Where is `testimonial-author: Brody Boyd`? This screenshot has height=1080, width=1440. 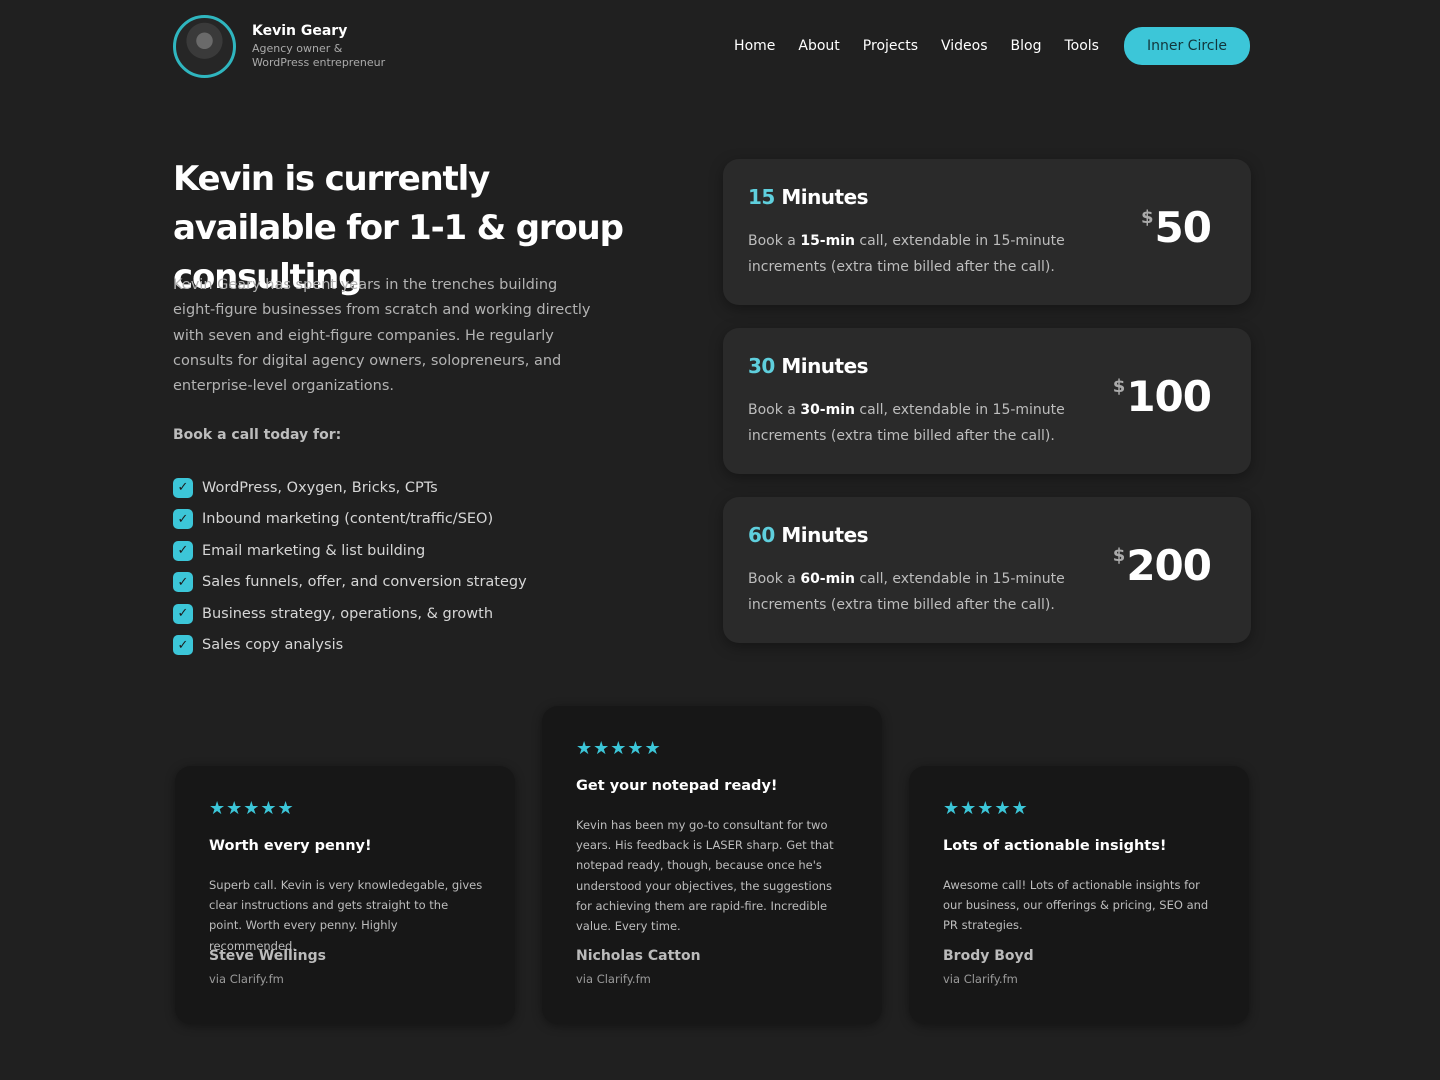
testimonial-author: Brody Boyd is located at coordinates (988, 955).